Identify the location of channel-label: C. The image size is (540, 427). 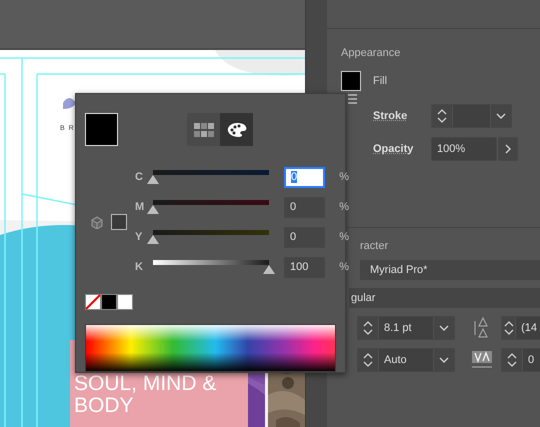
(139, 177).